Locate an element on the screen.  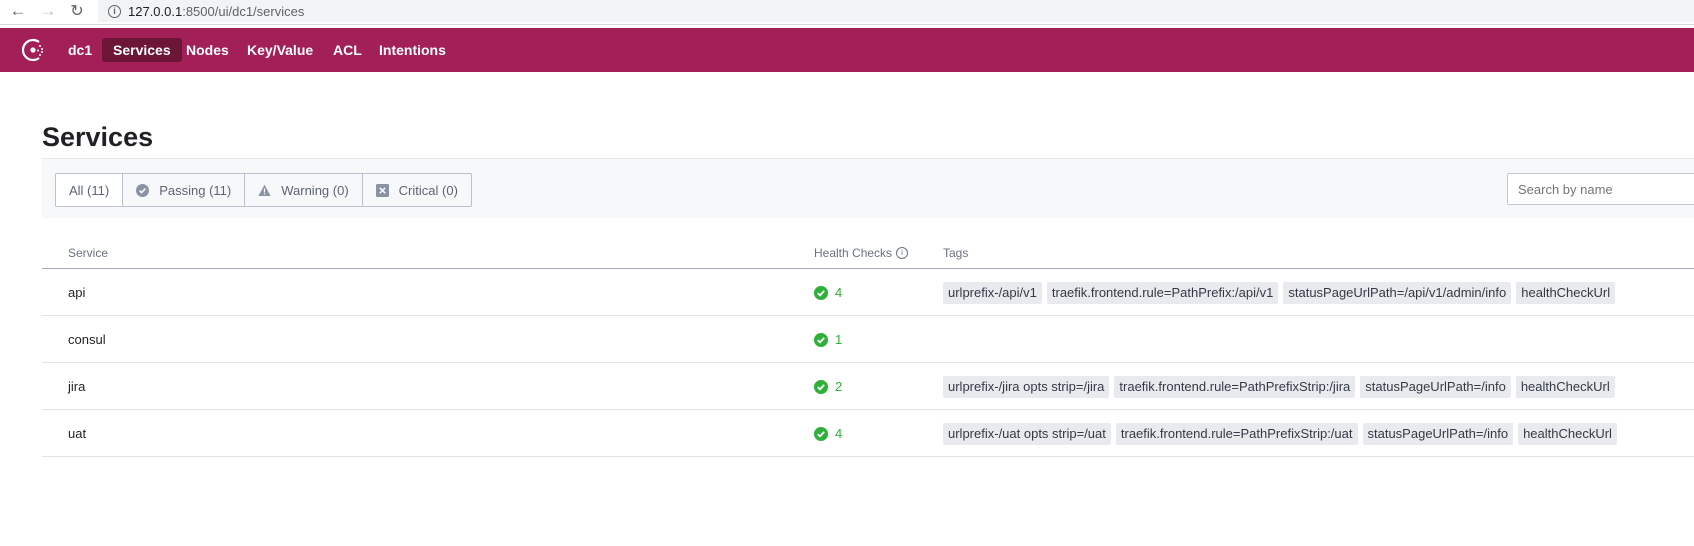
browser-toolbar: ← → ↻ i 127.0.0.1:8500/ui/dc1/services is located at coordinates (847, 12).